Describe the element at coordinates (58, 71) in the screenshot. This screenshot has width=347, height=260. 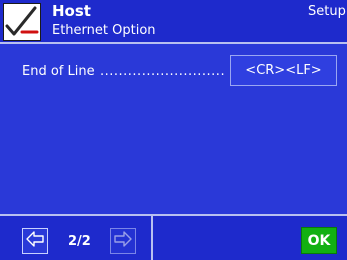
I see `setting-label-end-of-line: End of Line` at that location.